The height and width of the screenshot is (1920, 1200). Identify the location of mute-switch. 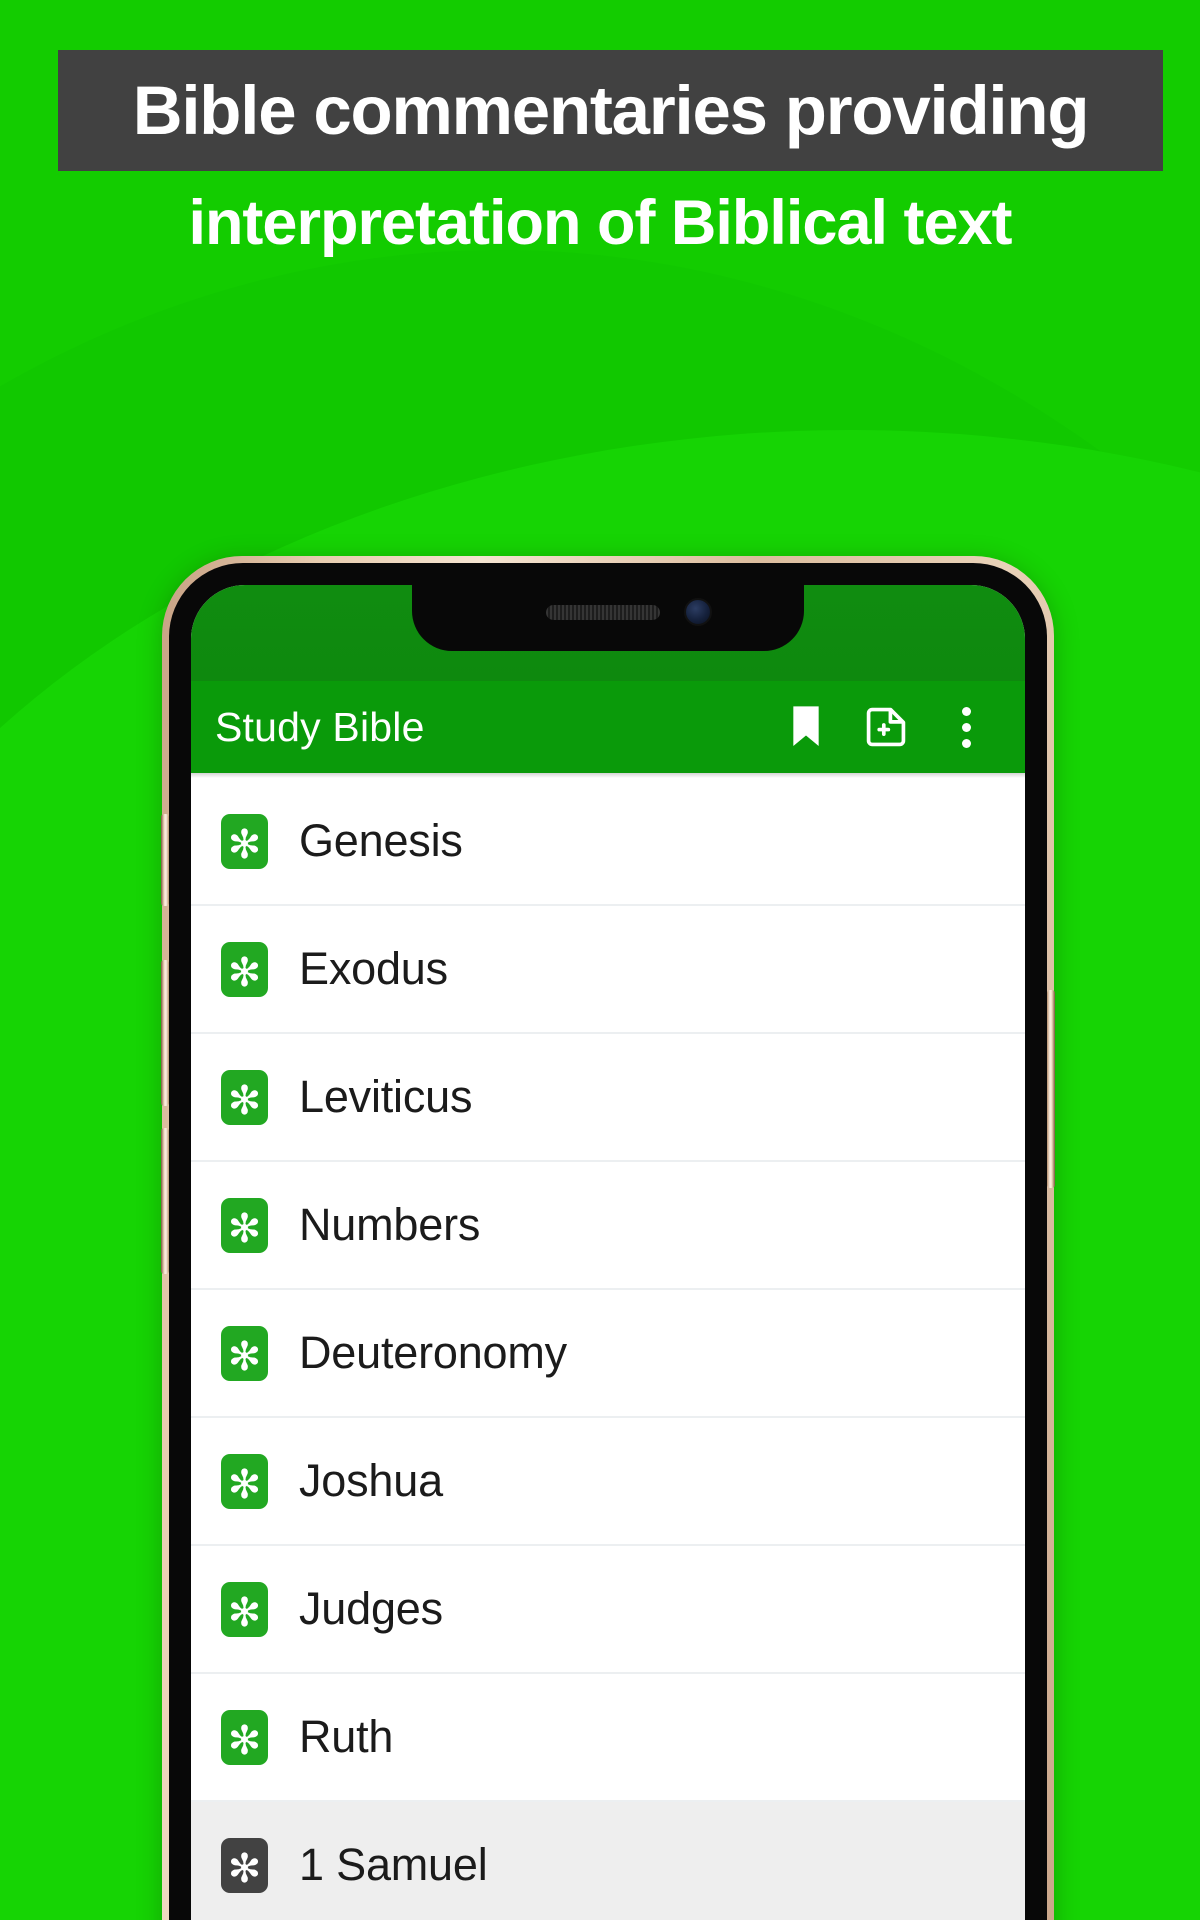
(165, 860).